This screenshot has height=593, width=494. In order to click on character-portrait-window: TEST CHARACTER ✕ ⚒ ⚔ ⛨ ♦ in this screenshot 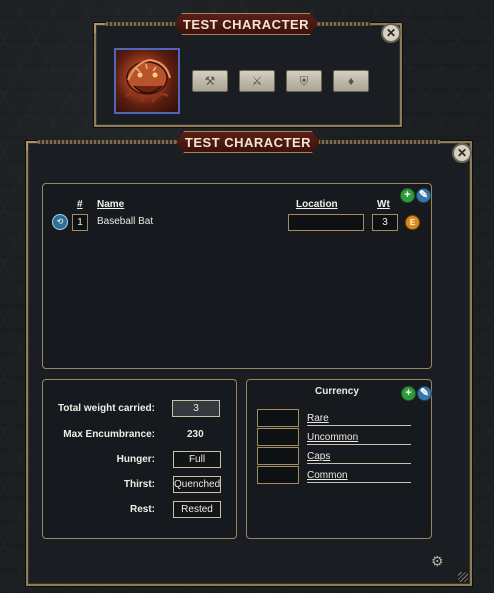, I will do `click(248, 75)`.